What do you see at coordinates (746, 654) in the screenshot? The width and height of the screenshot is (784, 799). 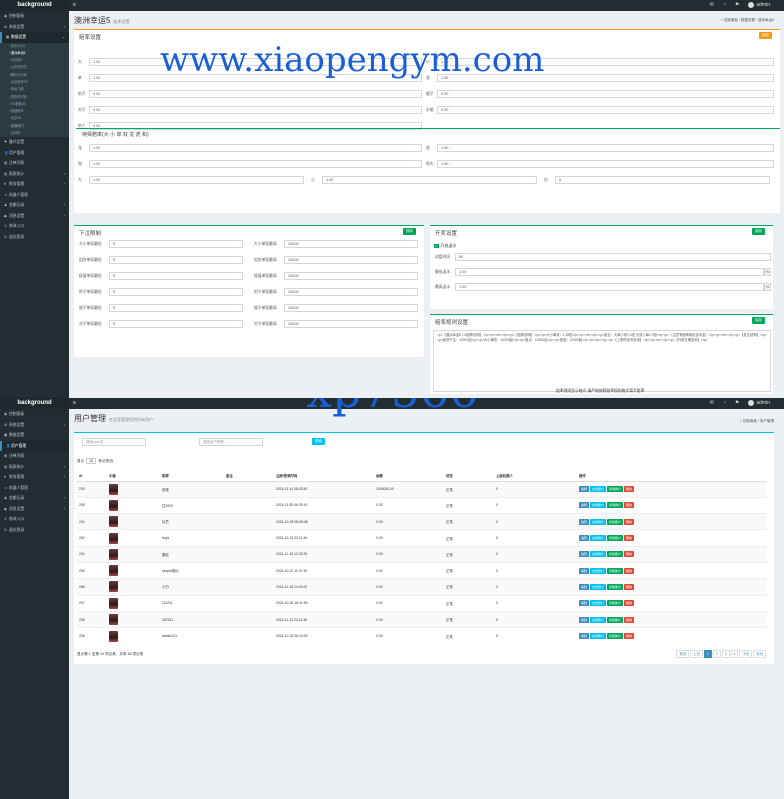 I see `page-link: 下页` at bounding box center [746, 654].